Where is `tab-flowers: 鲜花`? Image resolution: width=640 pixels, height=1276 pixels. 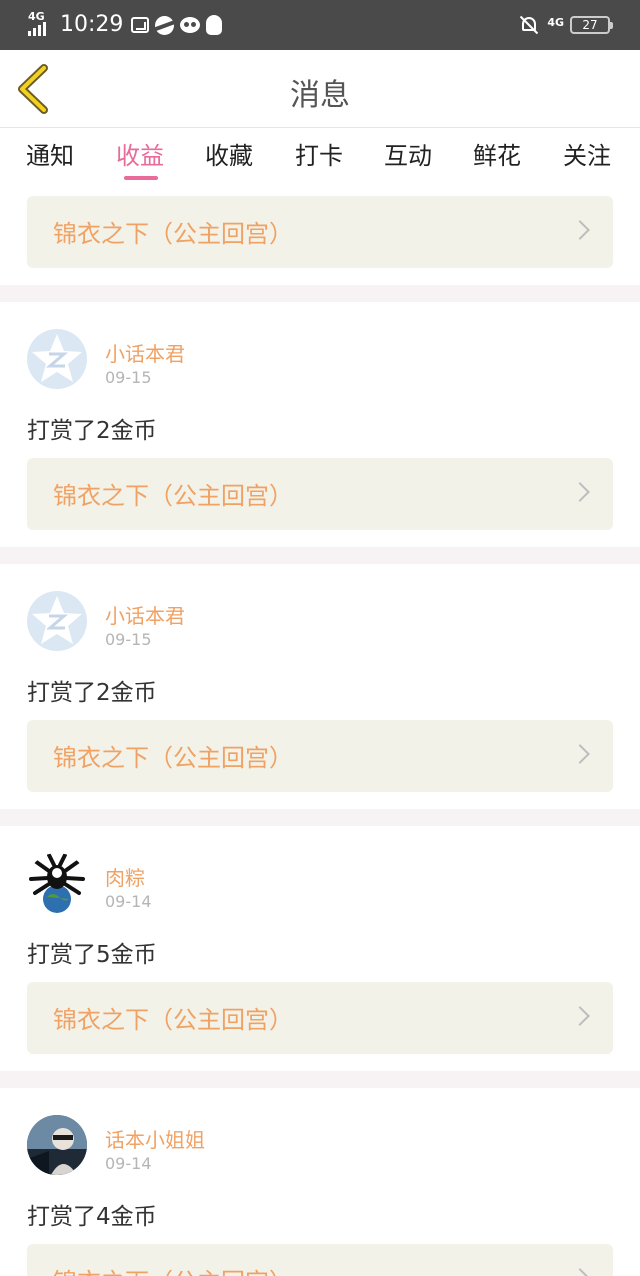 tab-flowers: 鲜花 is located at coordinates (497, 153).